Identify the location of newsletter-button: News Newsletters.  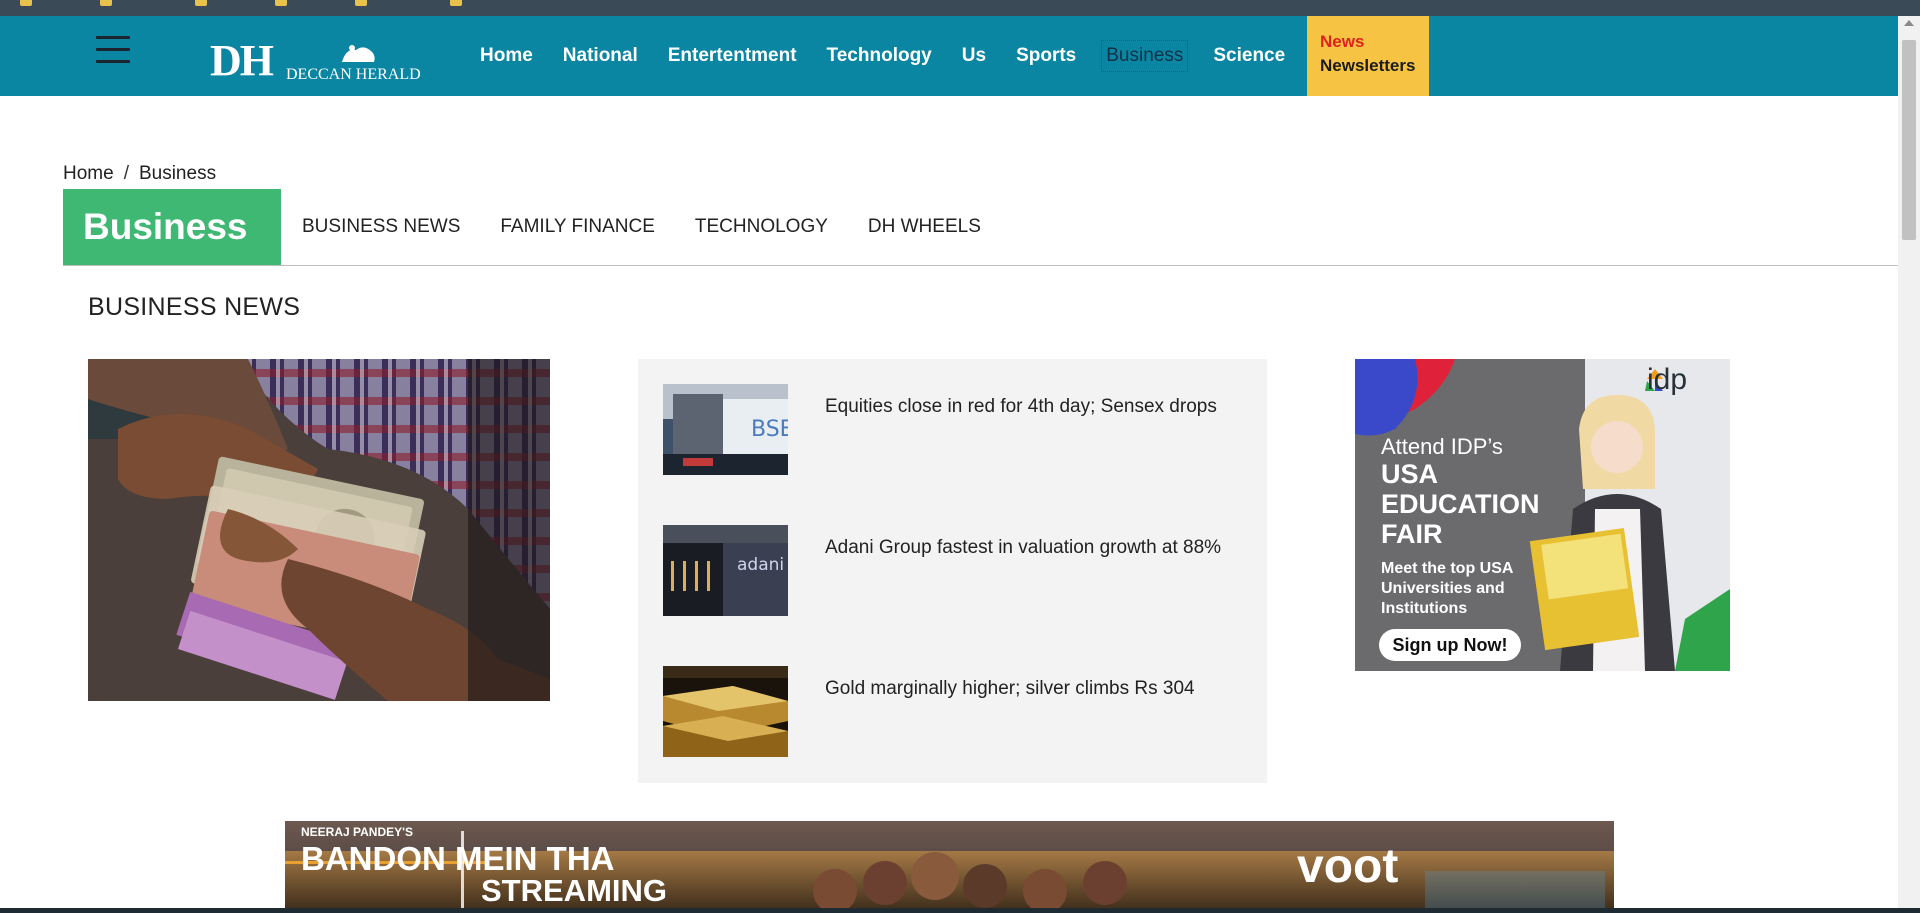
(1368, 56).